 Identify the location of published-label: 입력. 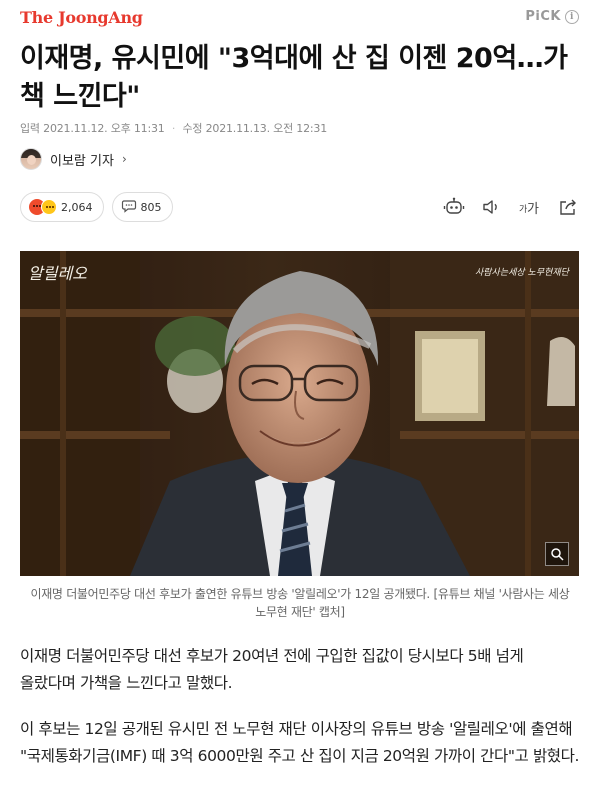
(30, 128).